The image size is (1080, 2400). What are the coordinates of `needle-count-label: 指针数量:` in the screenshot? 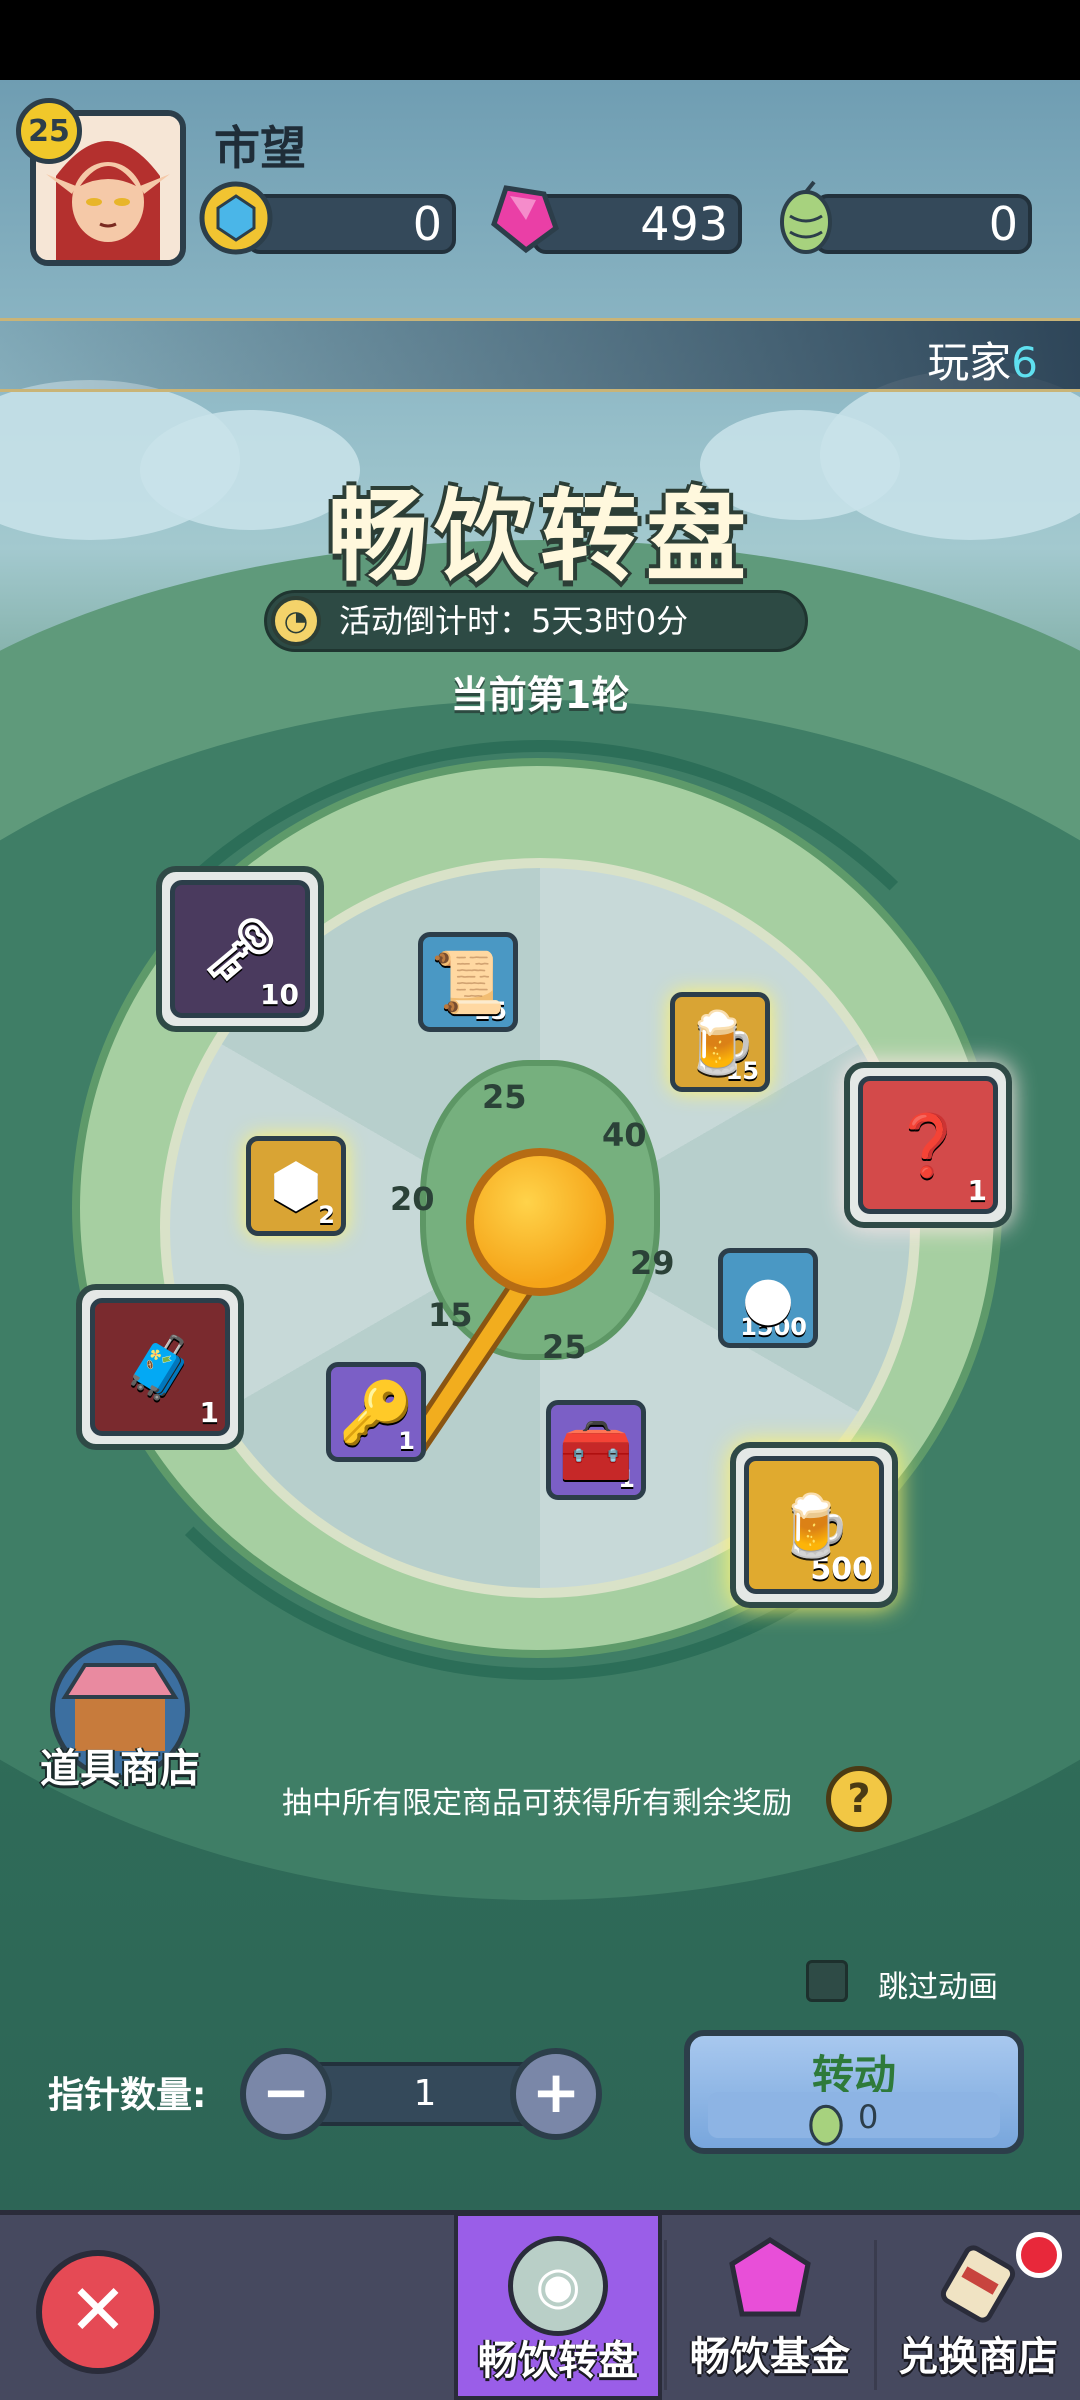 It's located at (127, 2095).